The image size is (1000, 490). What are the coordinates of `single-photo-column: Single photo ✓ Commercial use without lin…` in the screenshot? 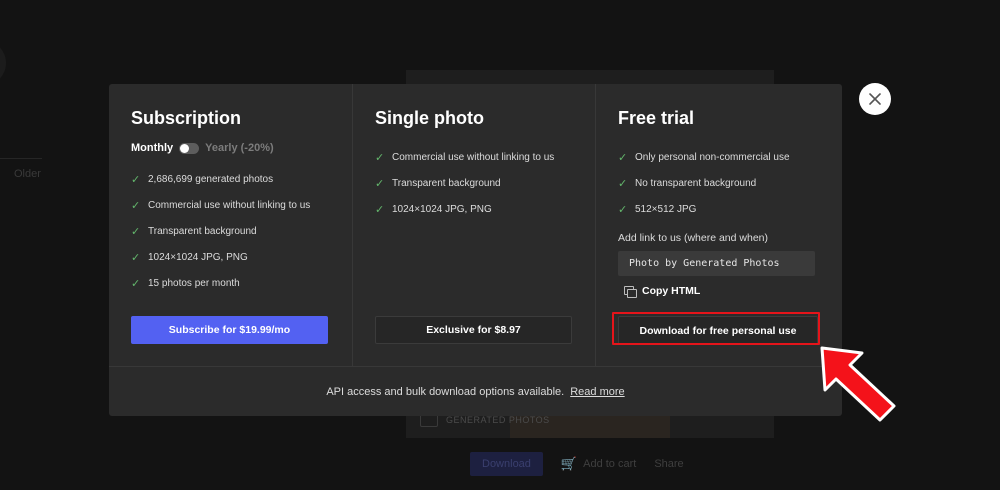 It's located at (473, 225).